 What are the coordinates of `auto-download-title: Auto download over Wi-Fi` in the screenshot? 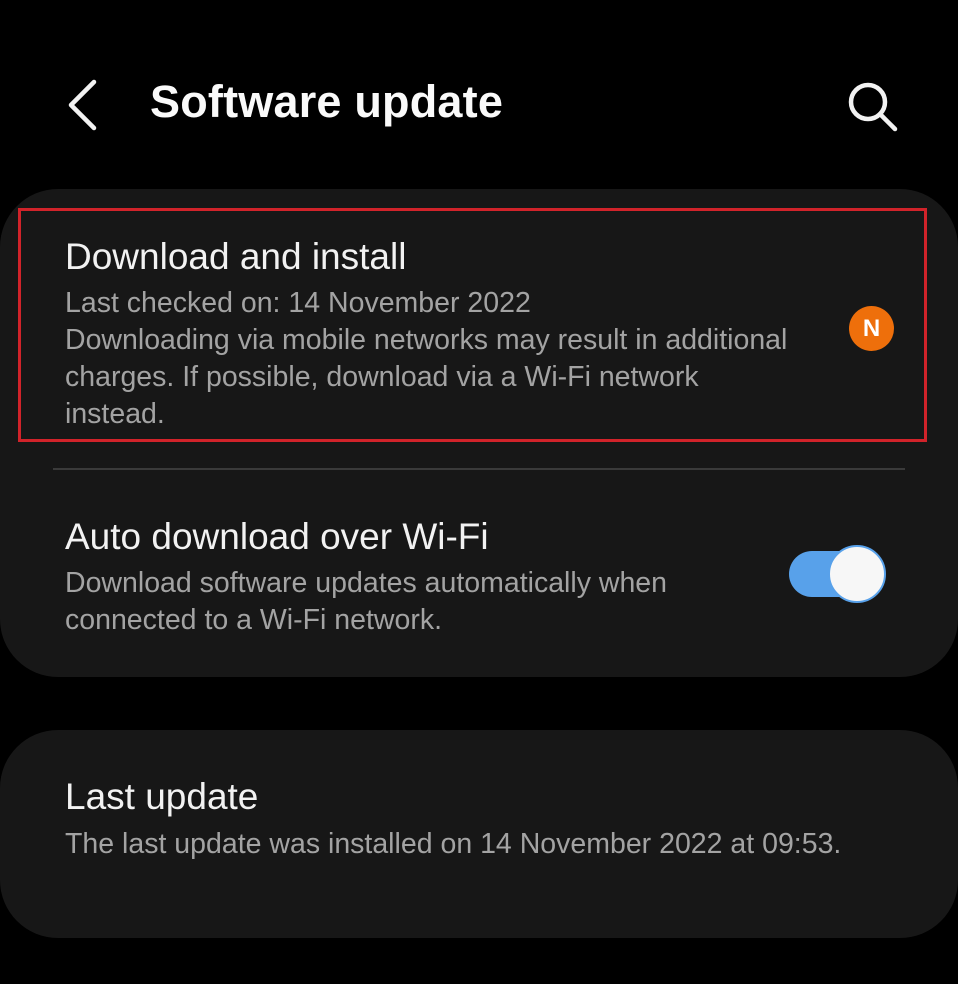 It's located at (277, 536).